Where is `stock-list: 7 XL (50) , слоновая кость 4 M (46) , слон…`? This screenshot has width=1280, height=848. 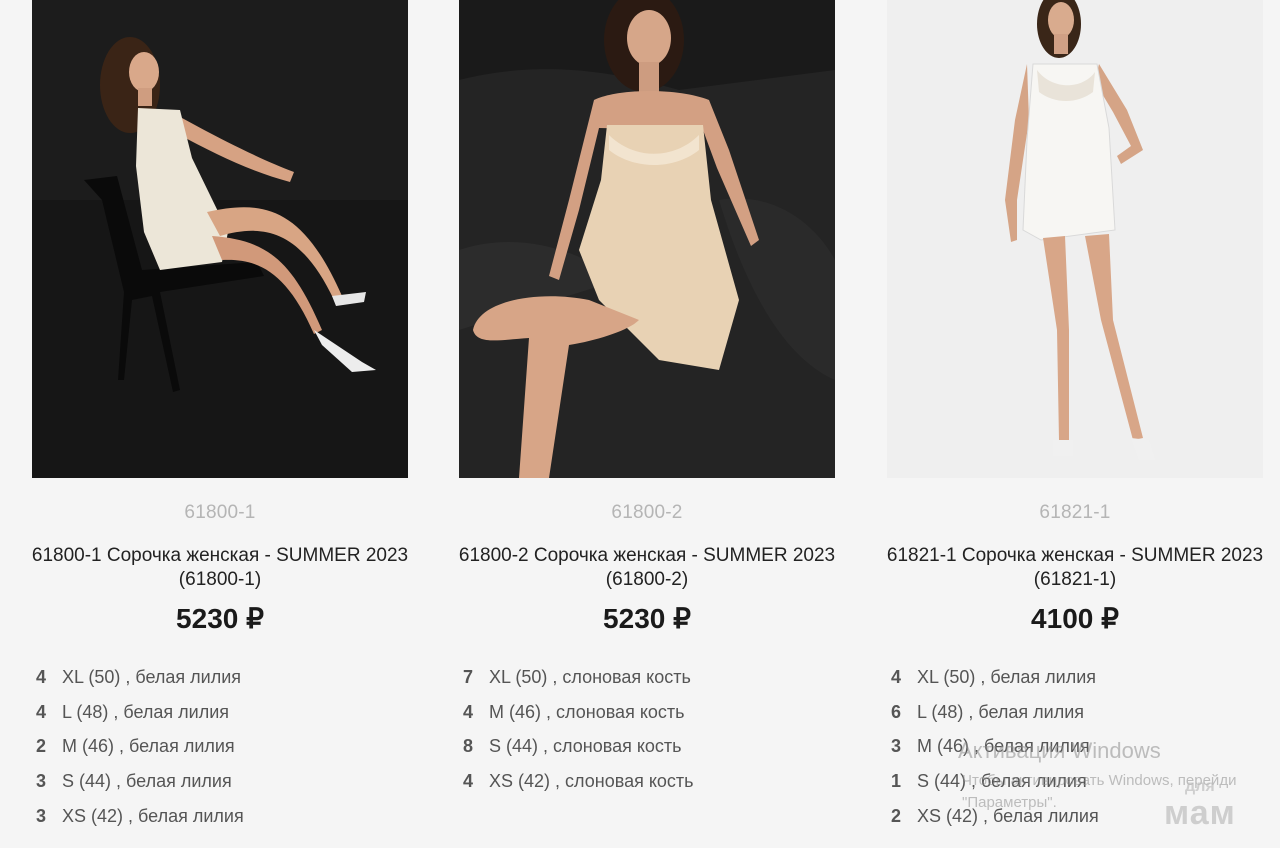
stock-list: 7 XL (50) , слоновая кость 4 M (46) , слон… is located at coordinates (578, 729).